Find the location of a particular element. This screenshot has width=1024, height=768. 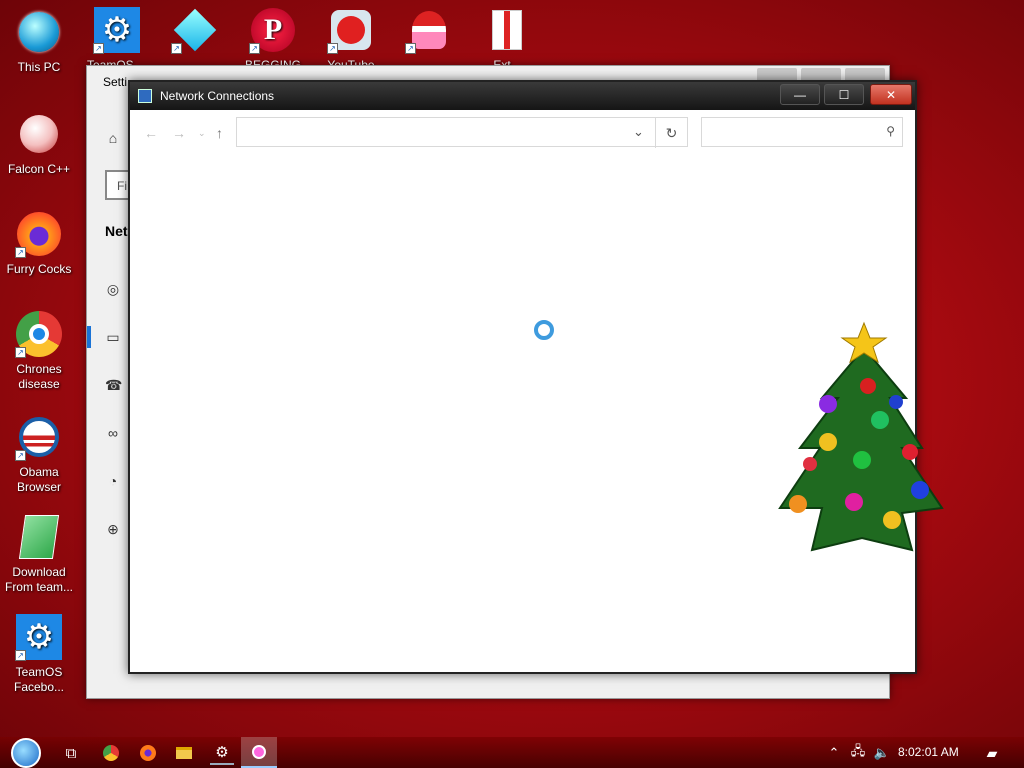

forward-arrow-icon: → is located at coordinates (179, 133).